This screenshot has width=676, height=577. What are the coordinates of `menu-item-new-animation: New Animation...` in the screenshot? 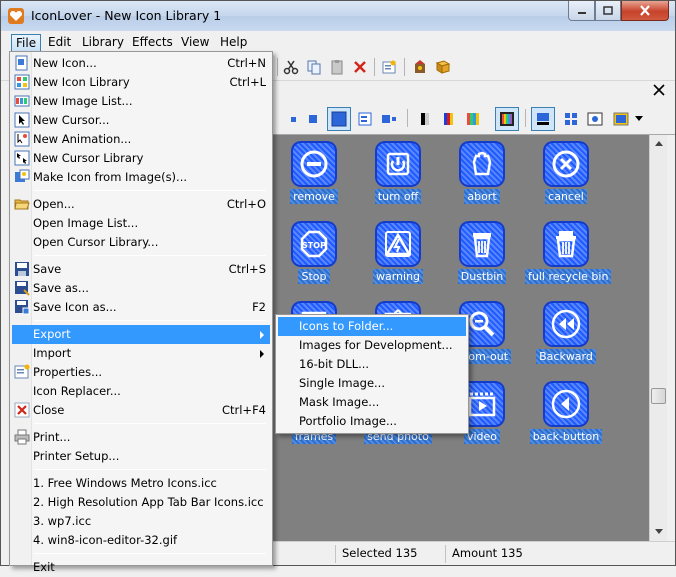 It's located at (141, 139).